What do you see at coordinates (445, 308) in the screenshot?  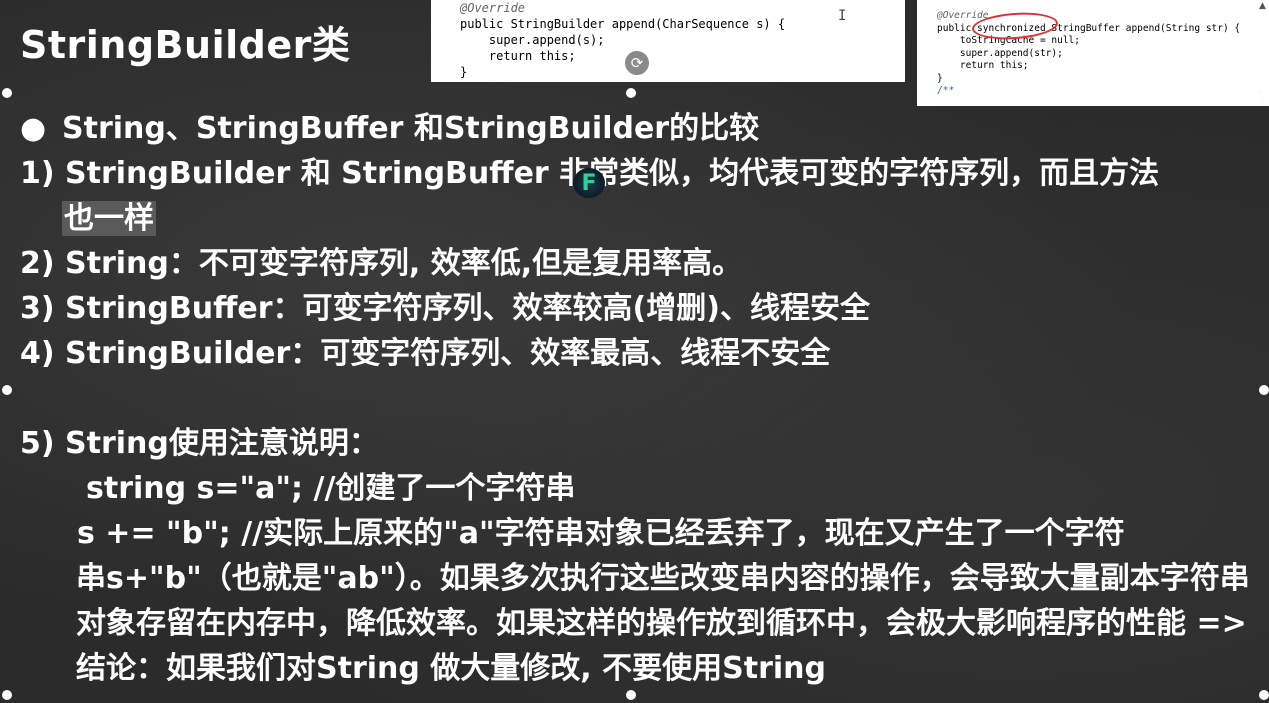 I see `item-3: 3) StringBuffer：可变字符序列、效率较高(增删)、线程安全` at bounding box center [445, 308].